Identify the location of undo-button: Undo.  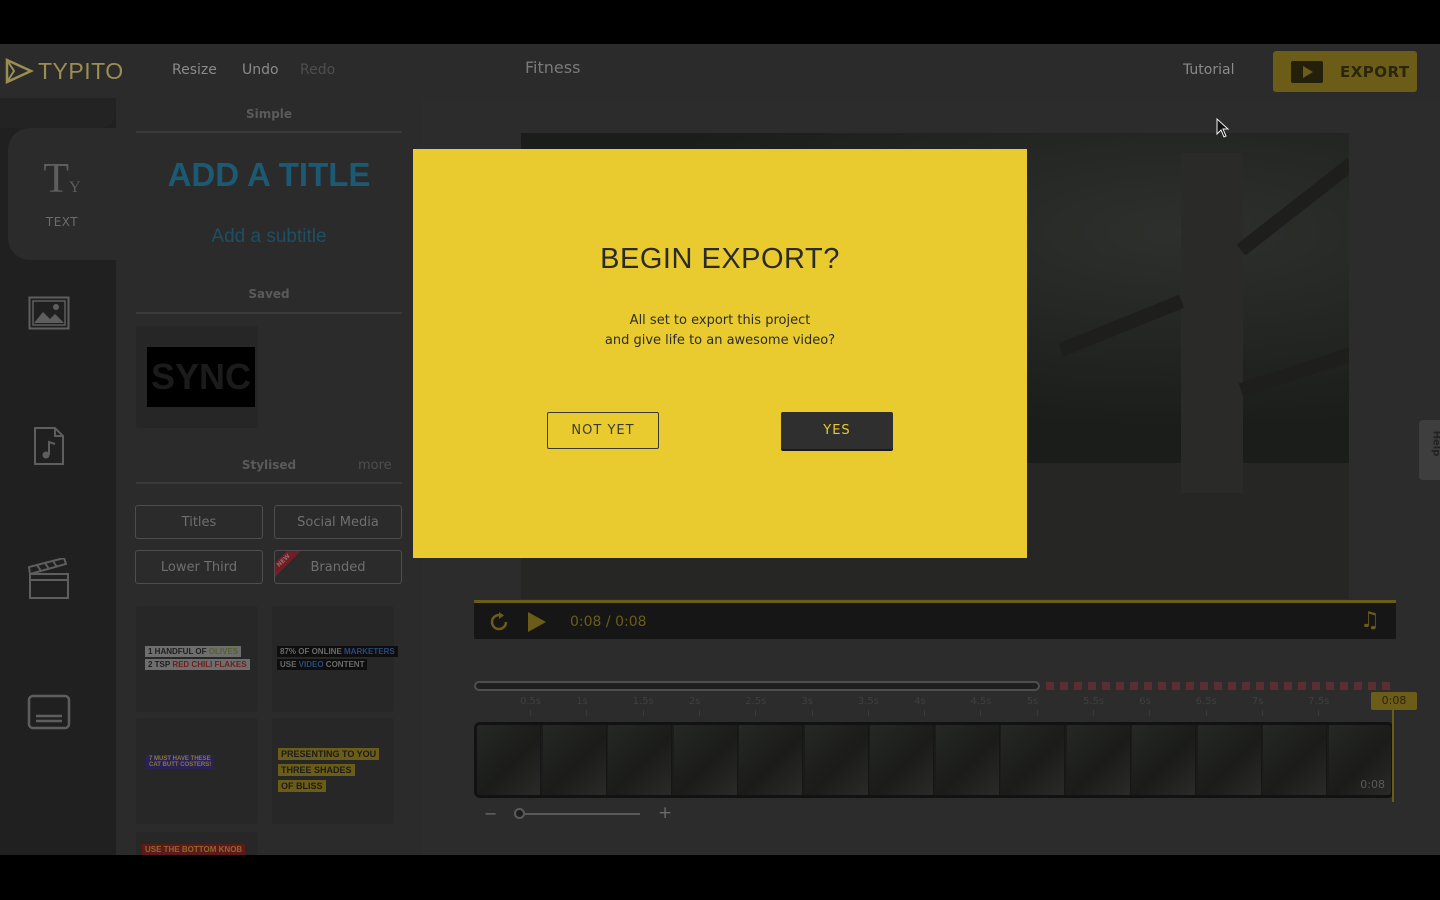
(260, 70).